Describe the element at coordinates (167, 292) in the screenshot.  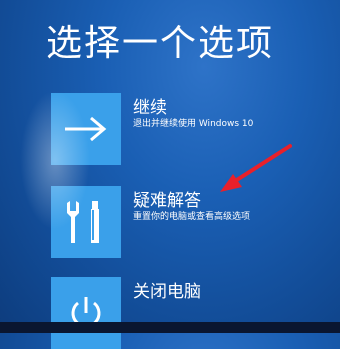
I see `shutdown-label: 关闭电脑` at that location.